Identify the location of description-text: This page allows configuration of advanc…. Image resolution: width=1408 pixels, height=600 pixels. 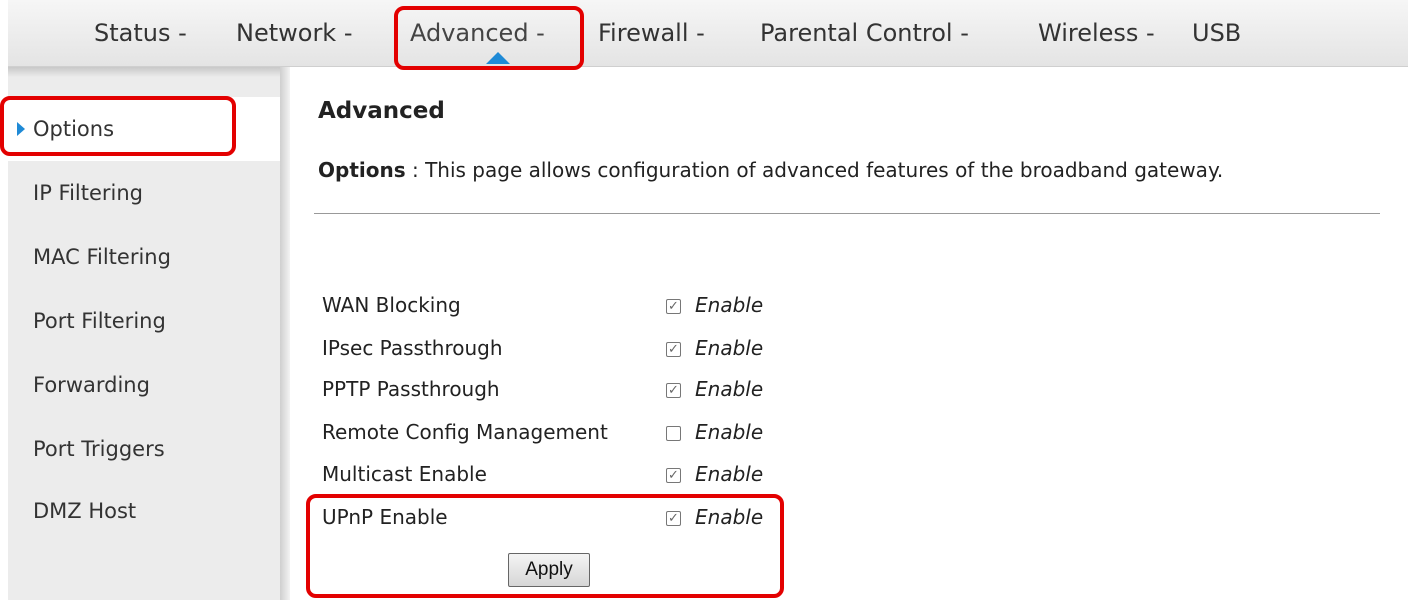
(824, 170).